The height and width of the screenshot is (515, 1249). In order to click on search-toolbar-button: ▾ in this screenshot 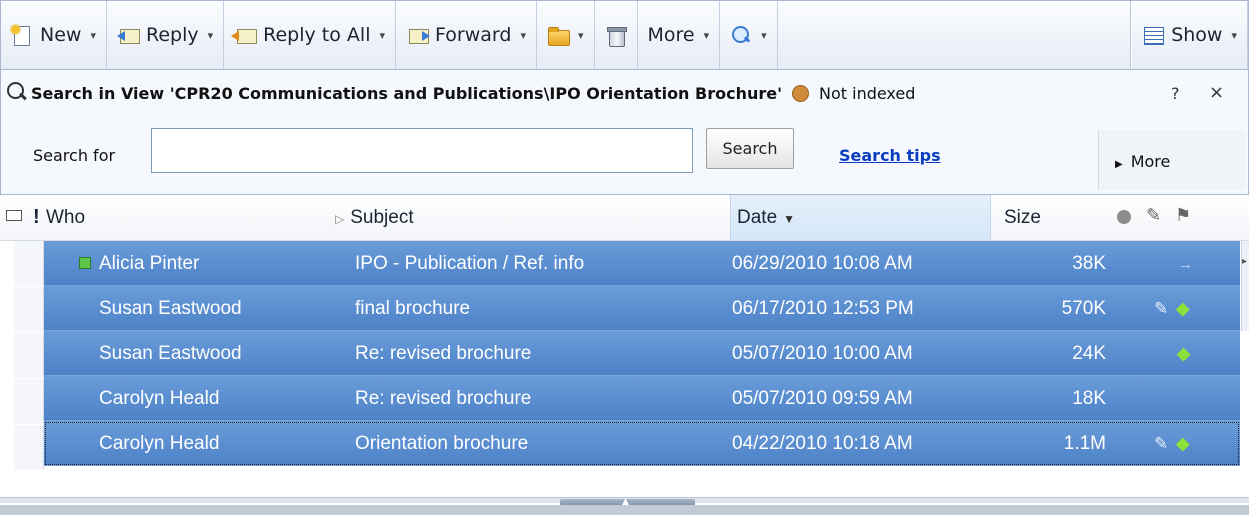, I will do `click(749, 35)`.